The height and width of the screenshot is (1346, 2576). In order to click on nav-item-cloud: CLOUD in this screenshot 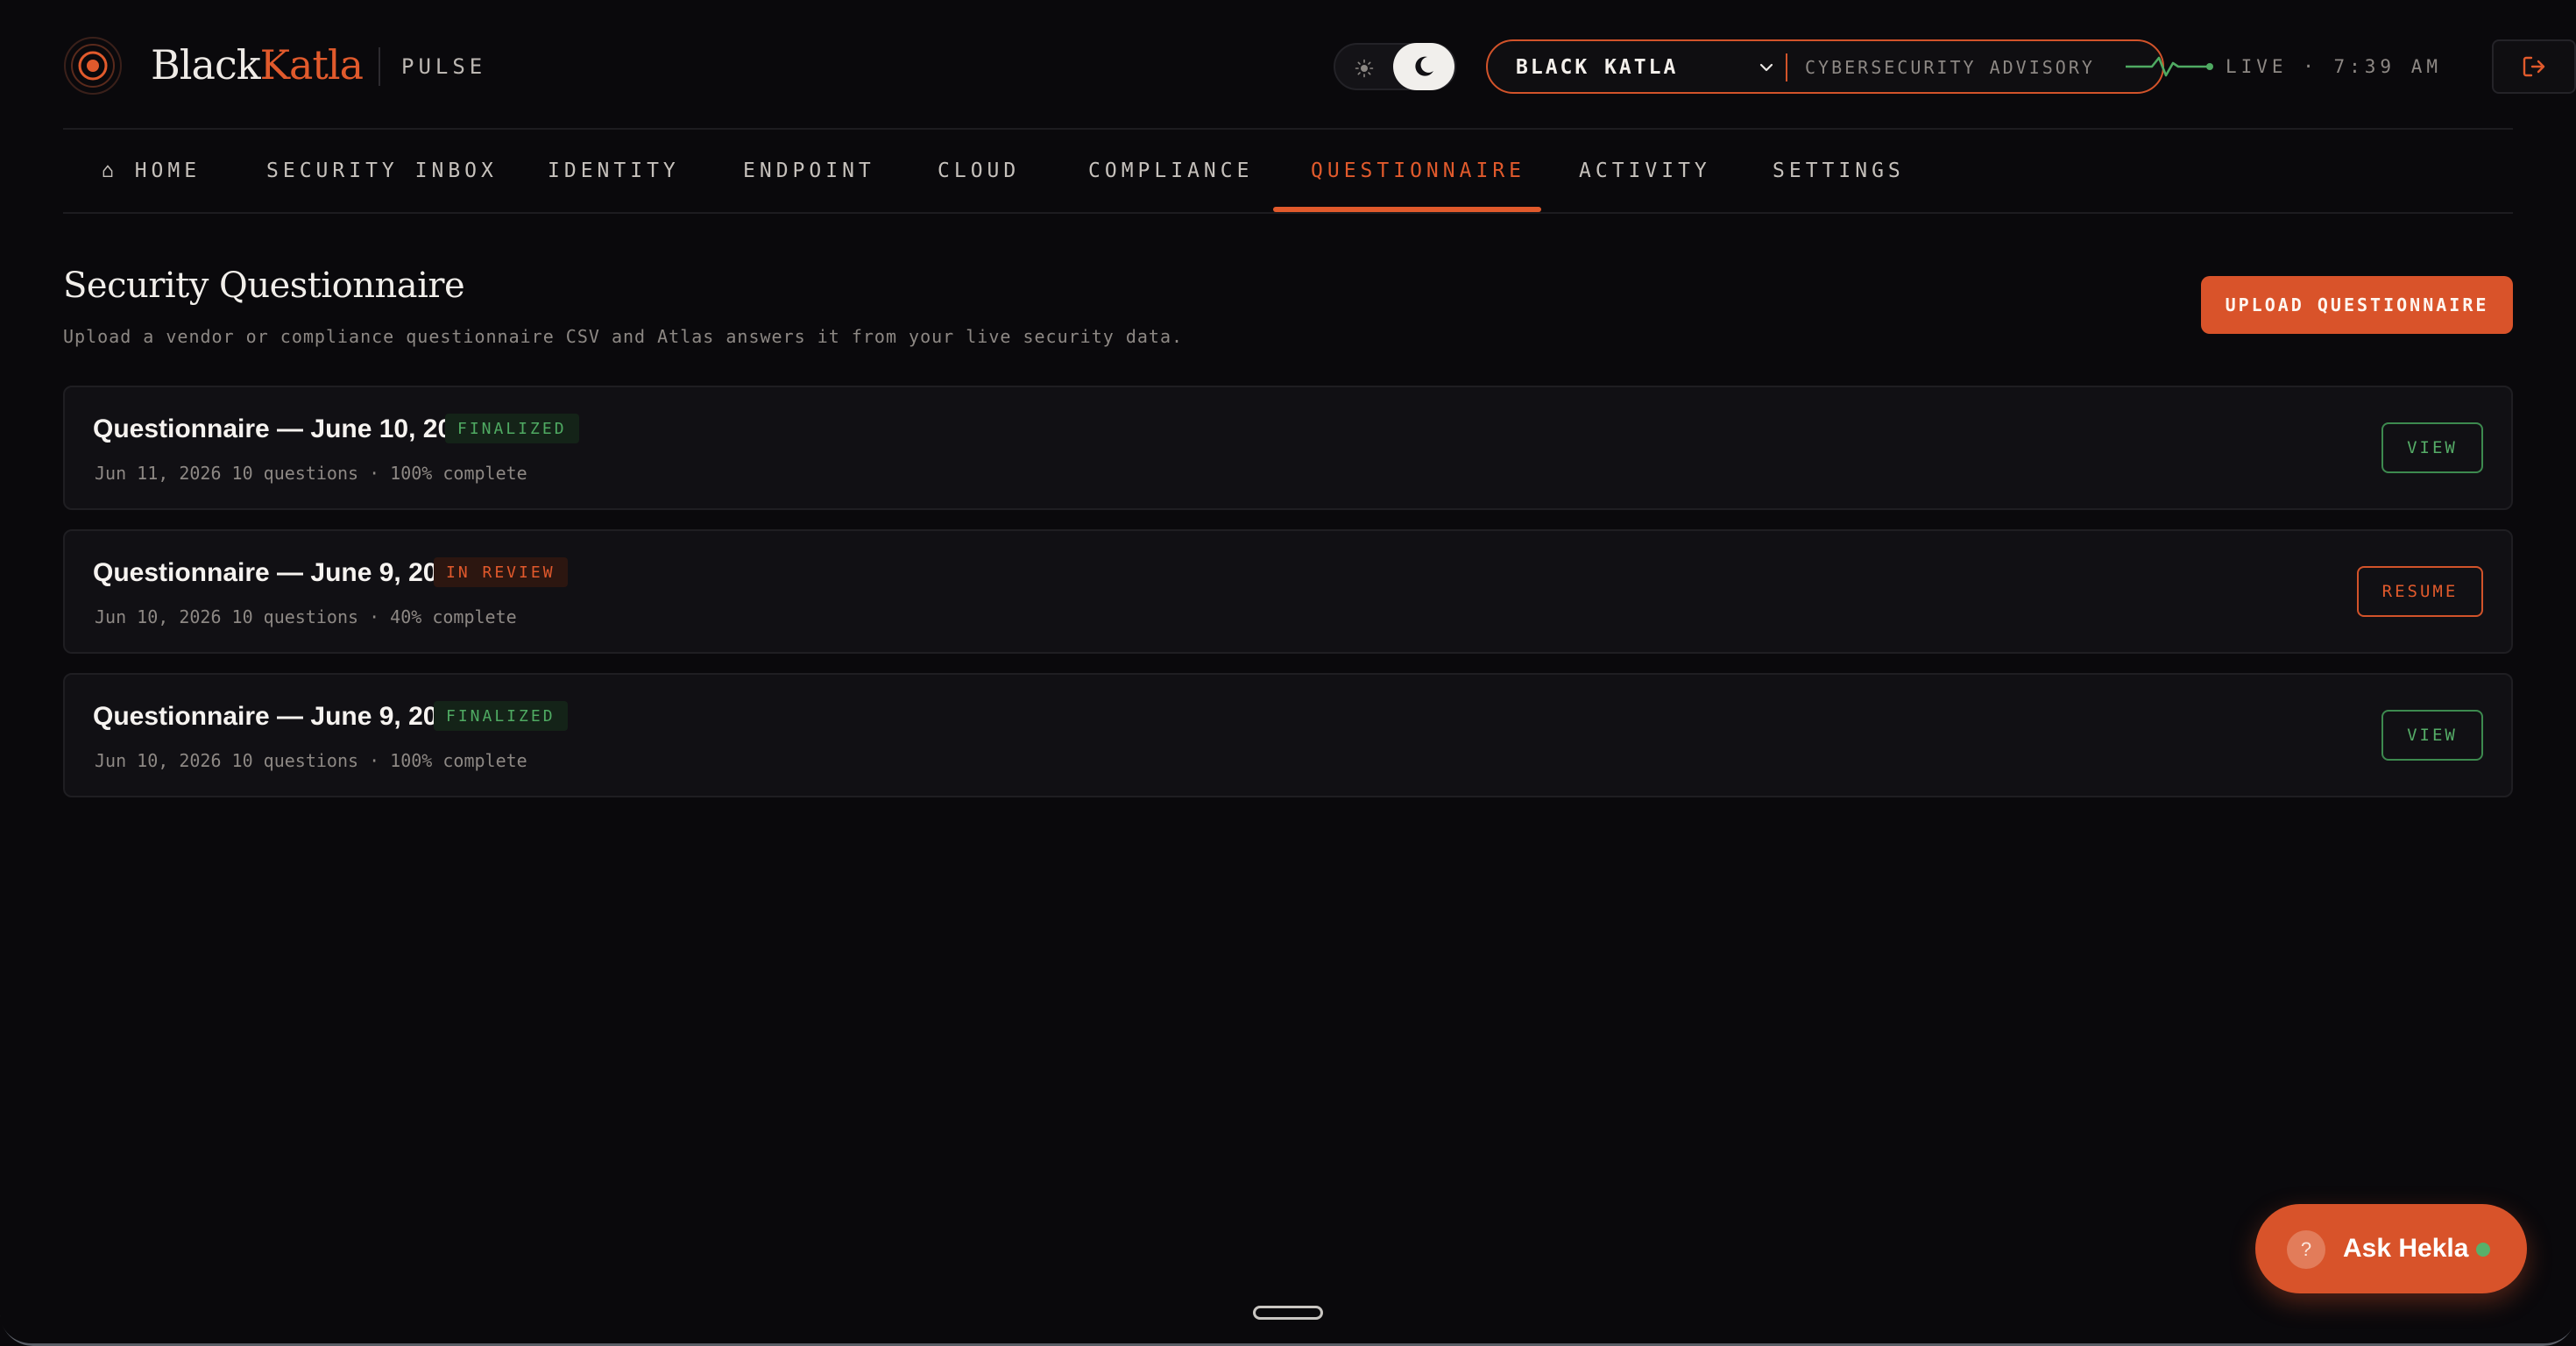, I will do `click(979, 171)`.